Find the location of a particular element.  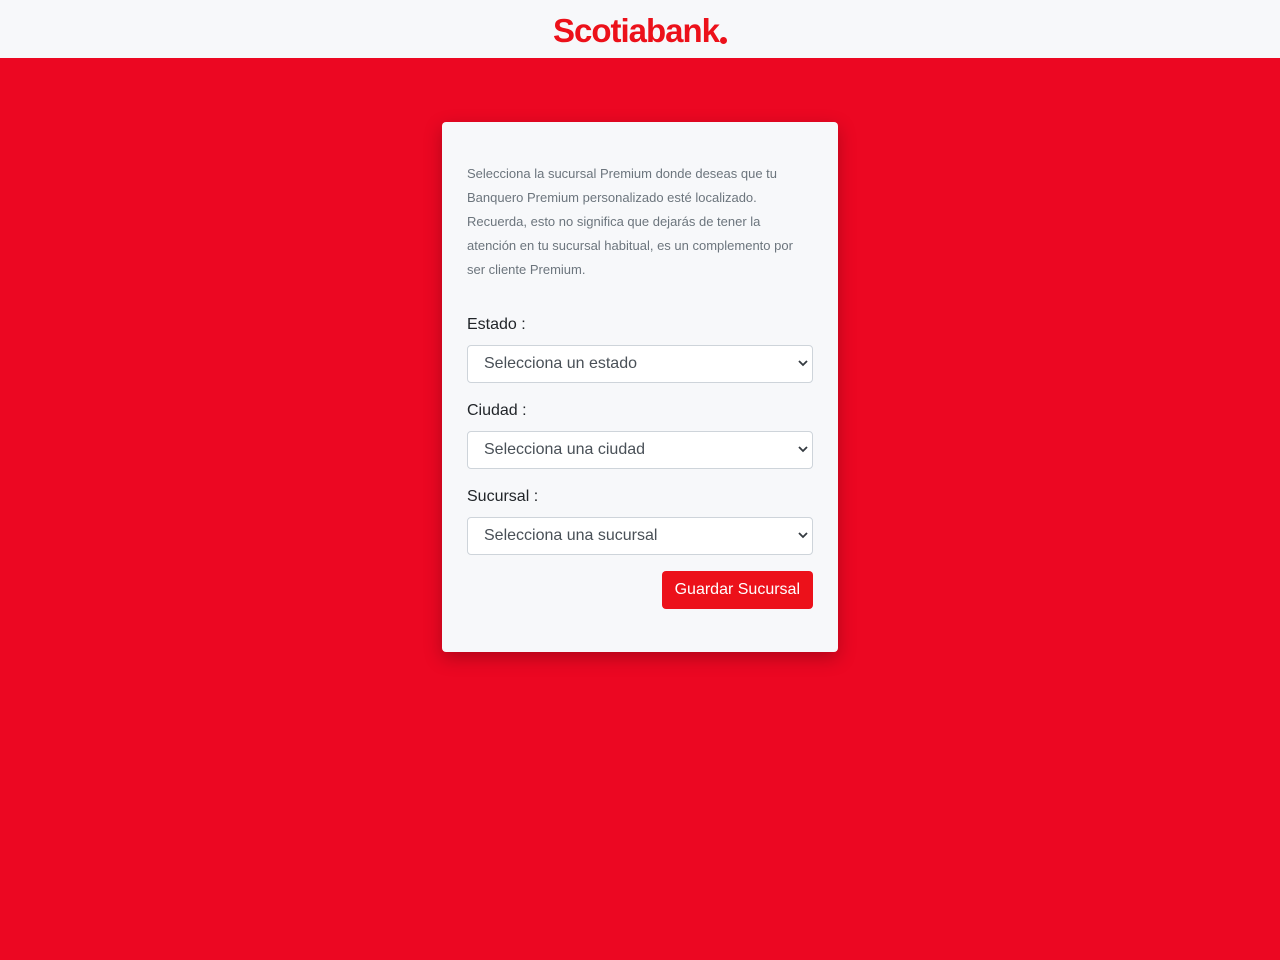

ciudad-select-value: Selecciona una ciudad is located at coordinates (565, 449).